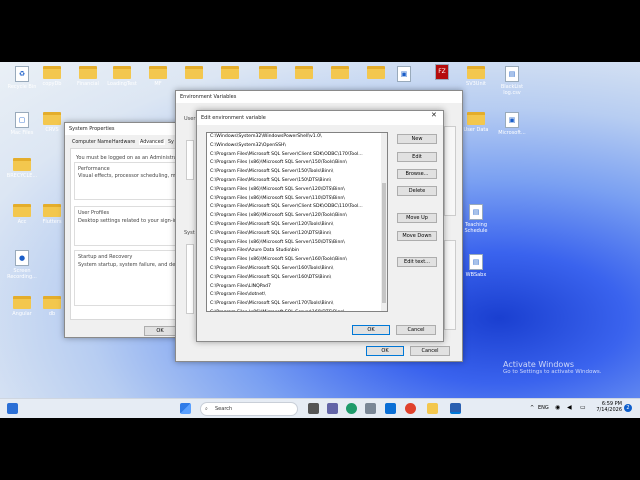  What do you see at coordinates (390, 408) in the screenshot?
I see `vscode-icon` at bounding box center [390, 408].